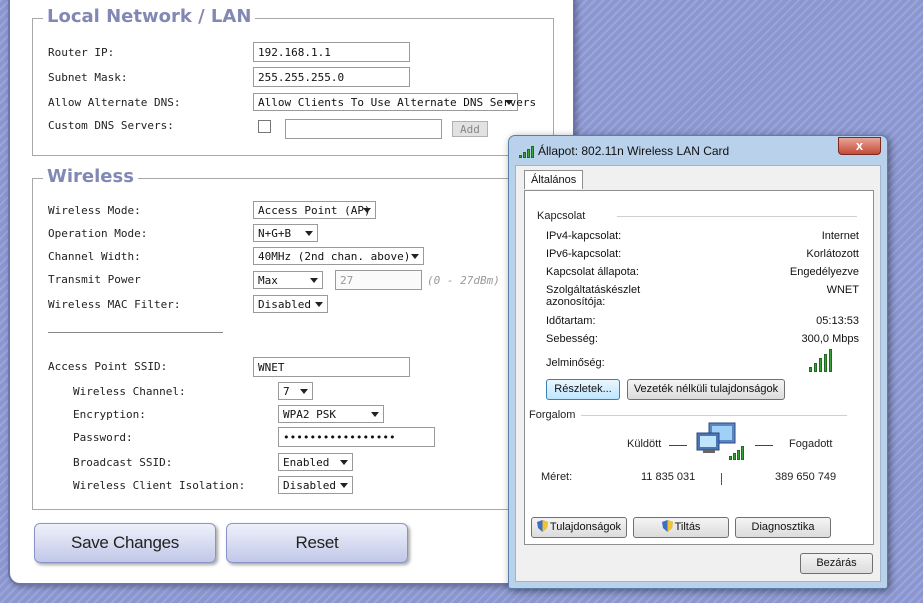  Describe the element at coordinates (108, 366) in the screenshot. I see `ssid-label: Access Point SSID:` at that location.